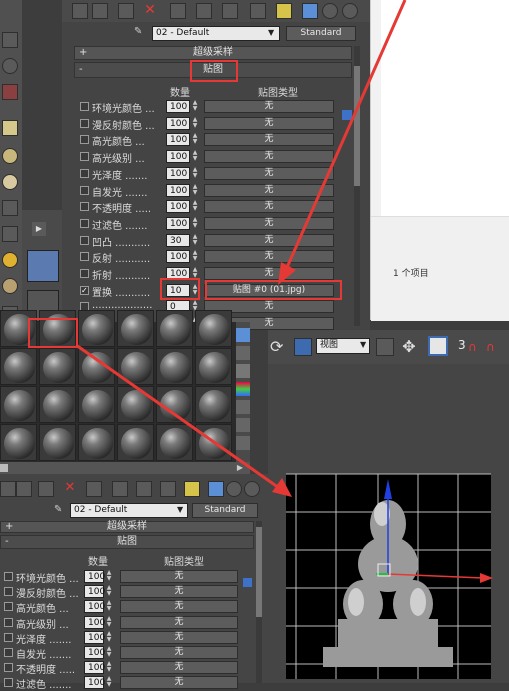  What do you see at coordinates (303, 347) in the screenshot?
I see `select-region-icon` at bounding box center [303, 347].